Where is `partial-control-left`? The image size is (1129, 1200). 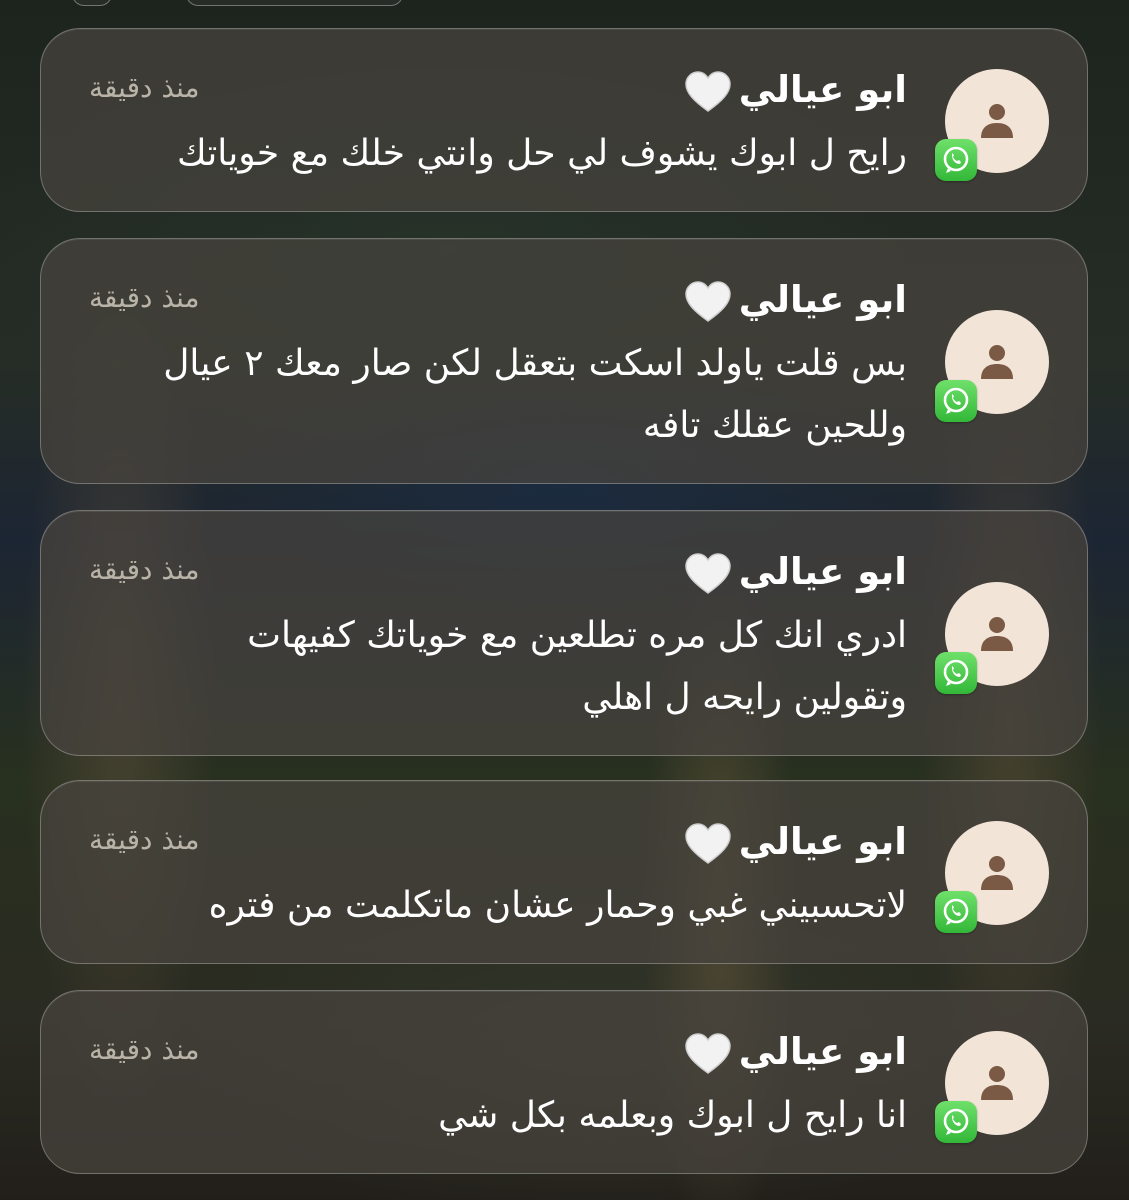
partial-control-left is located at coordinates (92, 3).